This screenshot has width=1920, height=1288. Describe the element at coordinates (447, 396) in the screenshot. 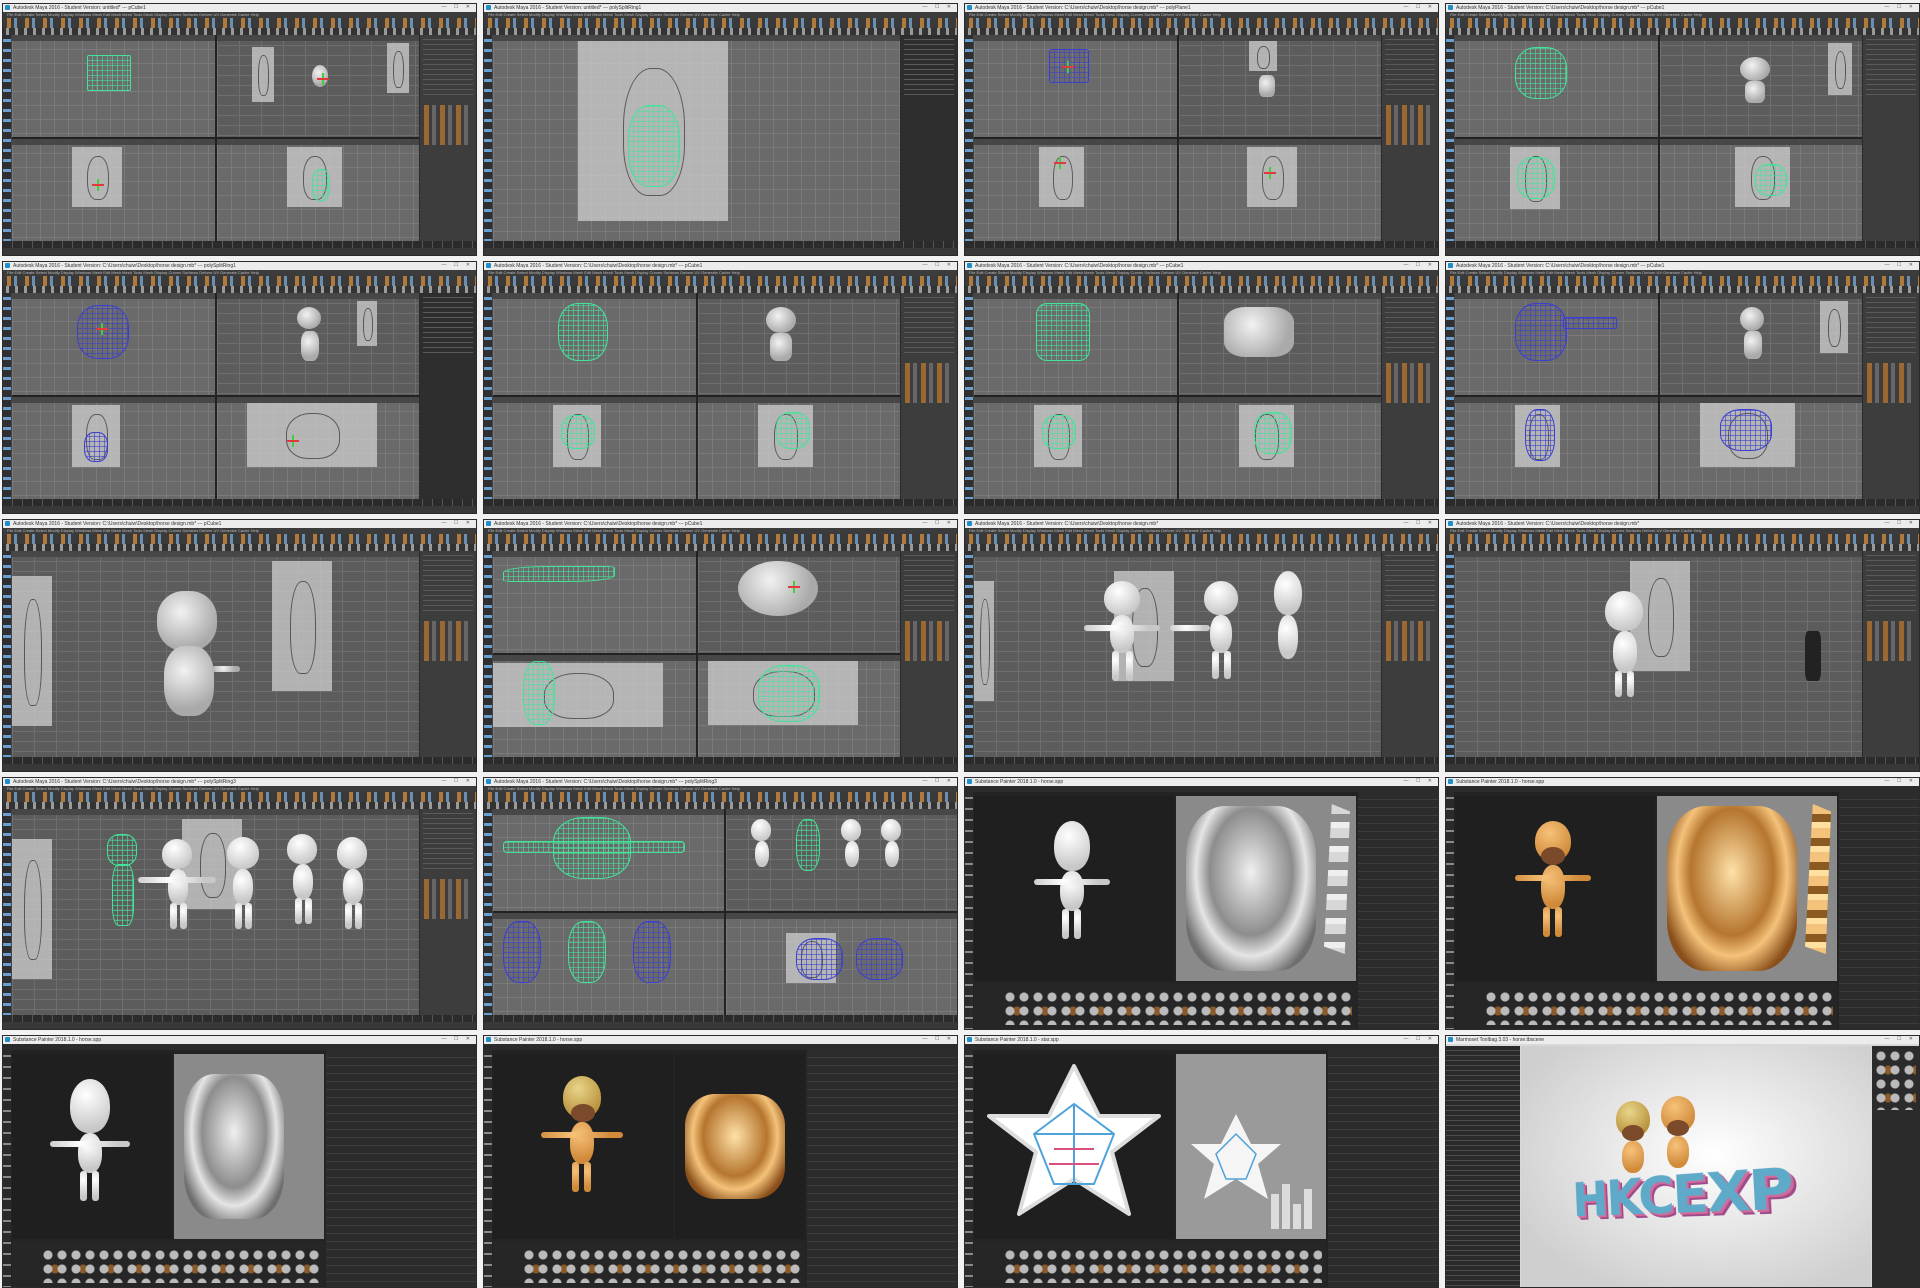

I see `outliner-panel` at that location.